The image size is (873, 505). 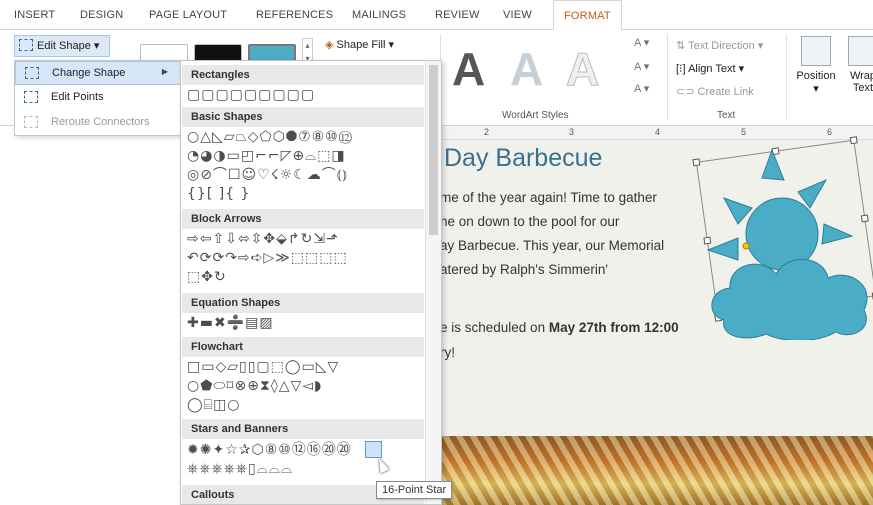 I want to click on tab-references: REFERENCES, so click(x=294, y=15).